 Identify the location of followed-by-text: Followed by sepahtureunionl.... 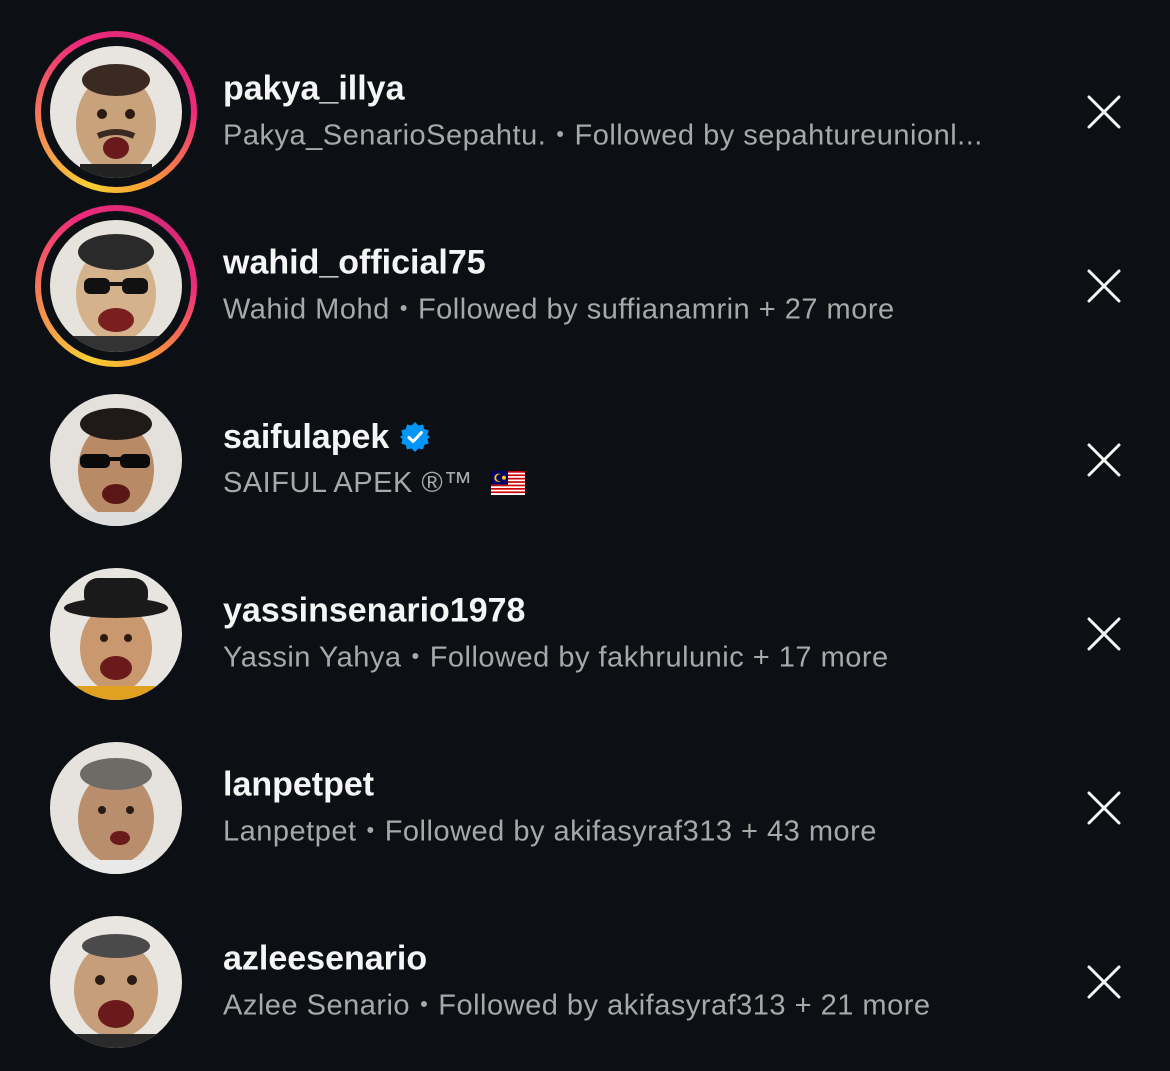
(778, 135).